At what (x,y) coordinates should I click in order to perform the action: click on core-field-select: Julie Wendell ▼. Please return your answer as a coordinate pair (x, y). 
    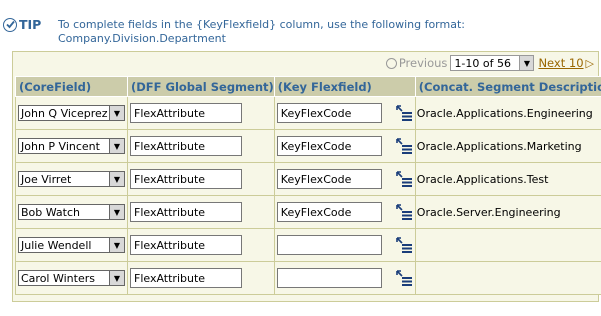
    Looking at the image, I should click on (71, 245).